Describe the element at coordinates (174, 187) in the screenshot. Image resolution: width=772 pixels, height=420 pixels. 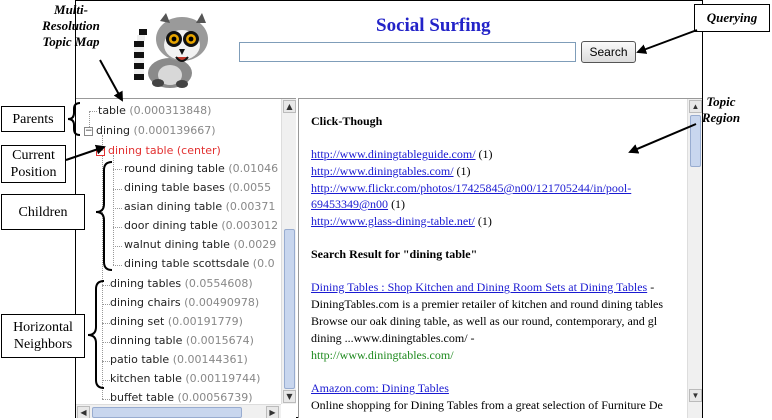
I see `node-label: dining table bases` at that location.